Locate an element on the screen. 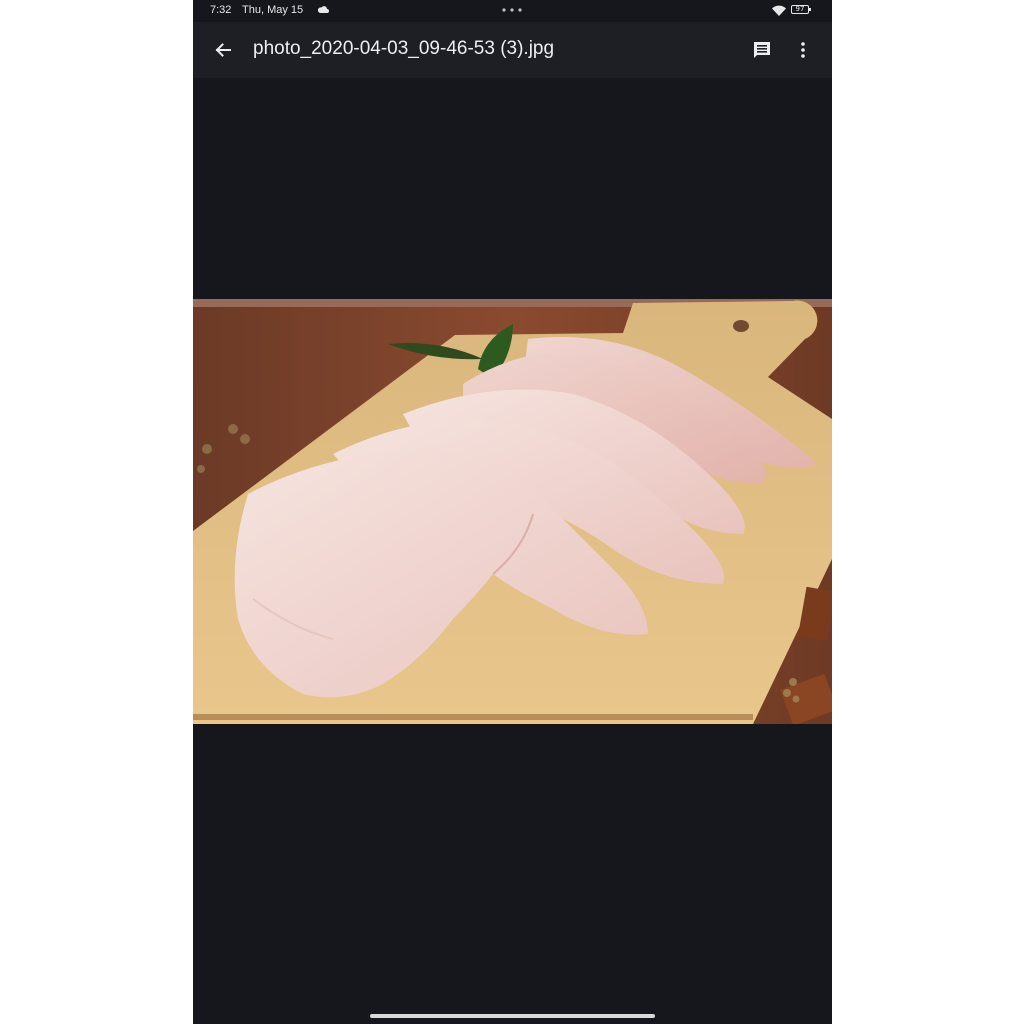  battery-level: 97 is located at coordinates (800, 9).